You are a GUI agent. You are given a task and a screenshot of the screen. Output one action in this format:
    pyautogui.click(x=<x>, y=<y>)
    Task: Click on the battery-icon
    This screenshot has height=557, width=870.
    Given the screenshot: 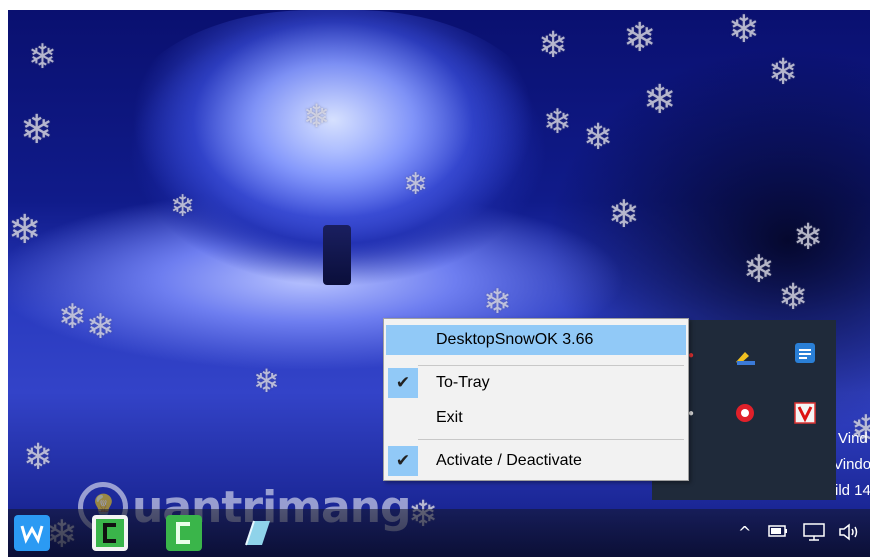 What is the action you would take?
    pyautogui.click(x=778, y=532)
    